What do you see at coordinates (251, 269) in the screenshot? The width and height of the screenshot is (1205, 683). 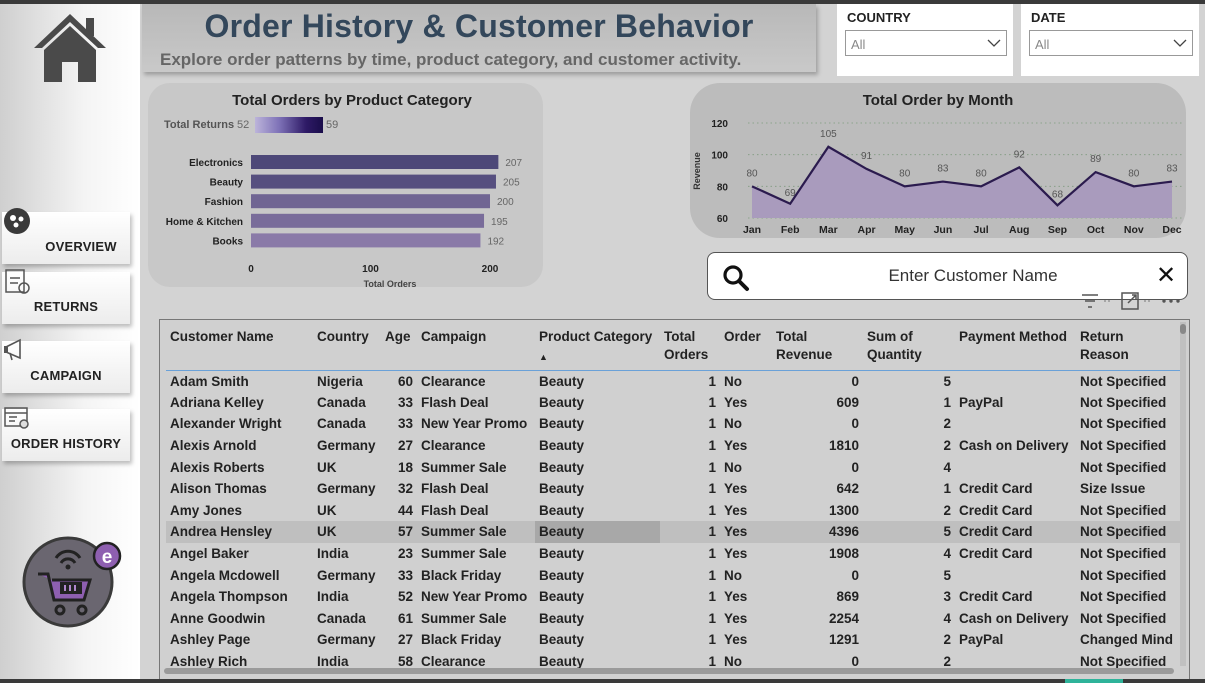 I see `x-tick-label: 0` at bounding box center [251, 269].